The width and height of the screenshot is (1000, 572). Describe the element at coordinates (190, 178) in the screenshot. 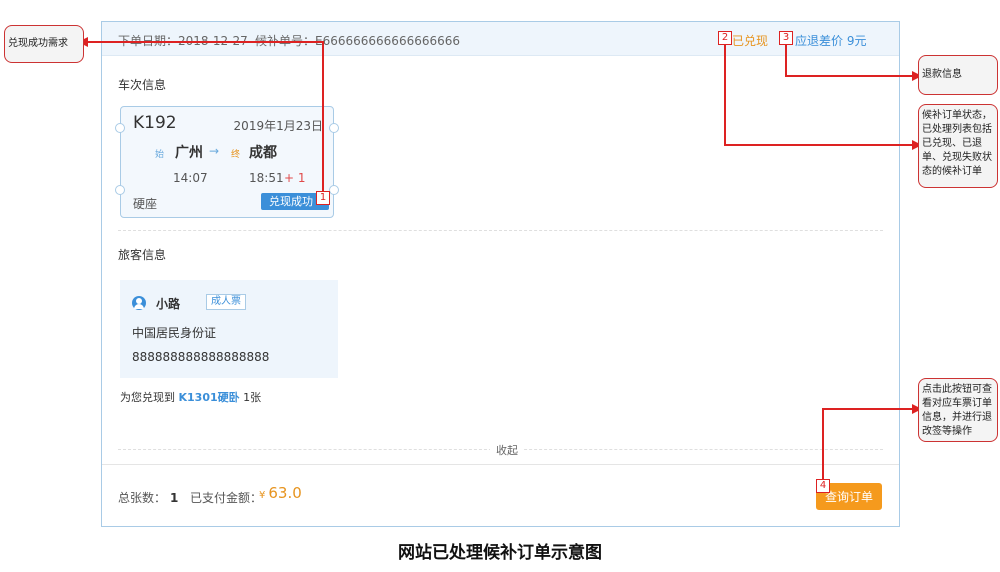

I see `departure-time: 14:07` at that location.